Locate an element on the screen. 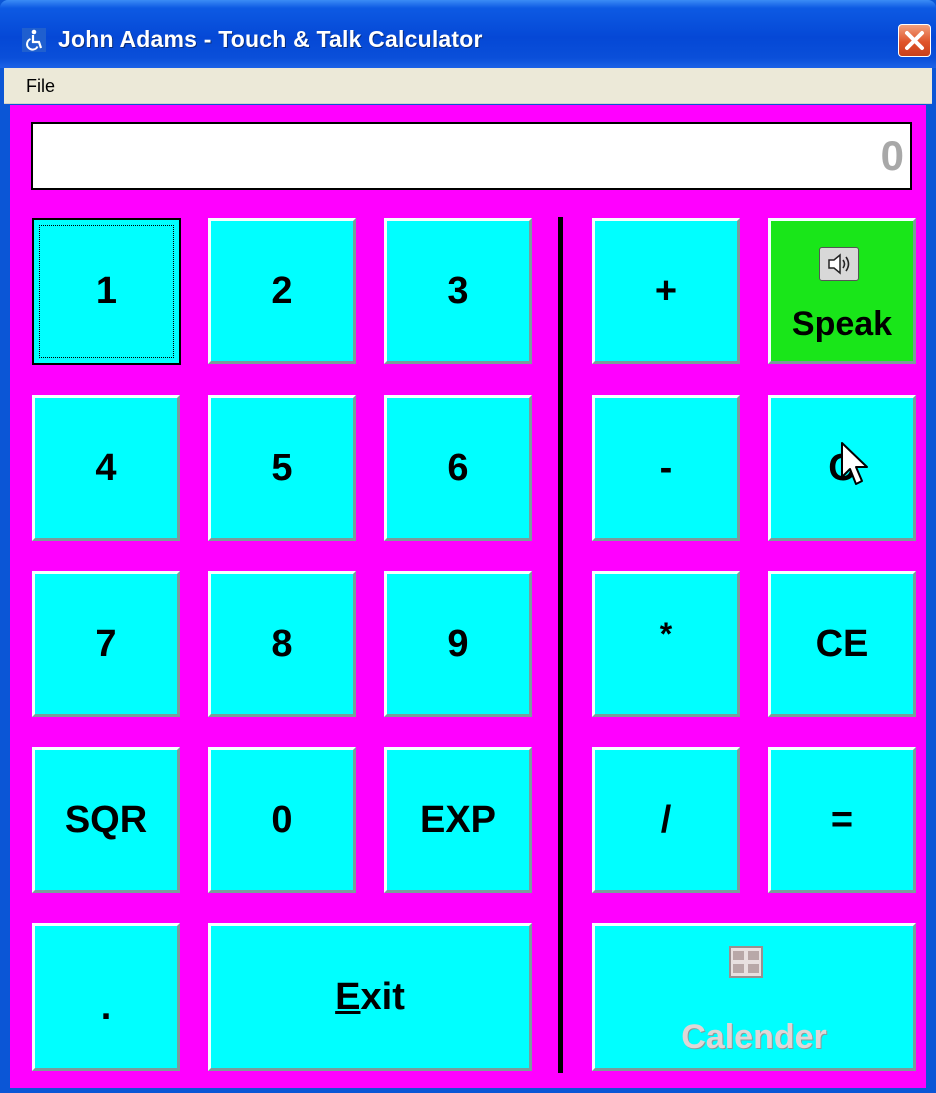 The image size is (936, 1093). minus-button: - is located at coordinates (666, 468).